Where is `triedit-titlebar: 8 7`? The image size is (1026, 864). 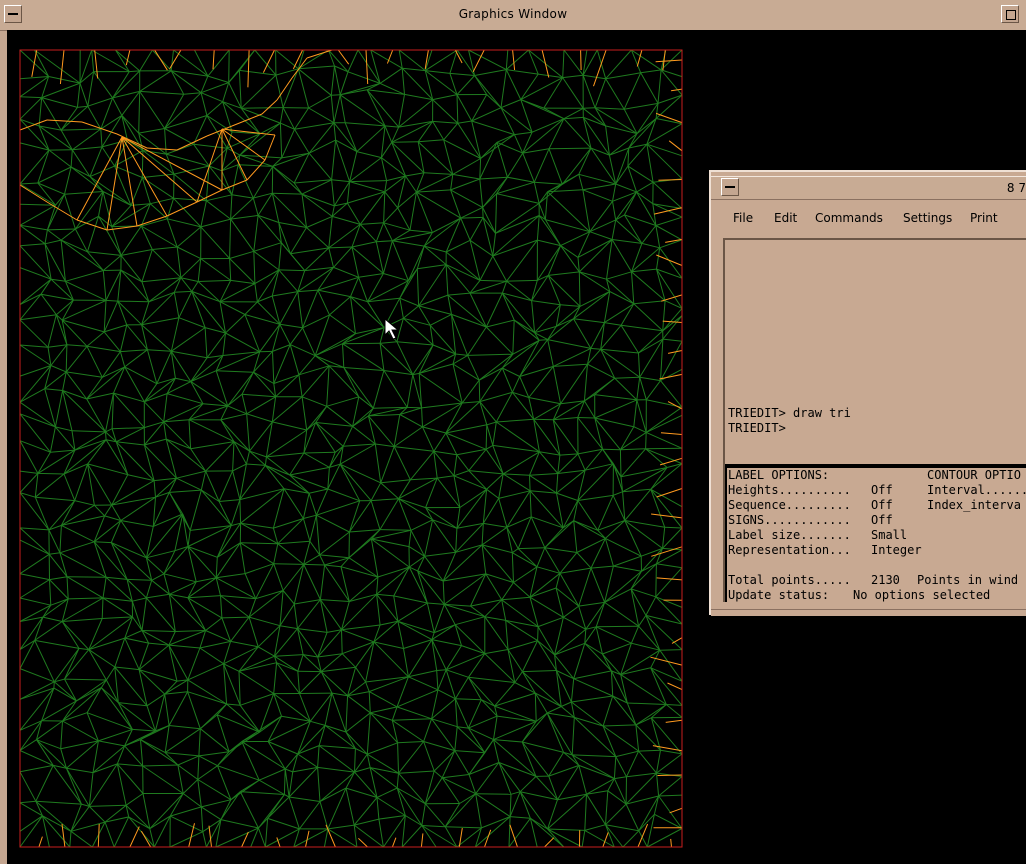 triedit-titlebar: 8 7 is located at coordinates (868, 188).